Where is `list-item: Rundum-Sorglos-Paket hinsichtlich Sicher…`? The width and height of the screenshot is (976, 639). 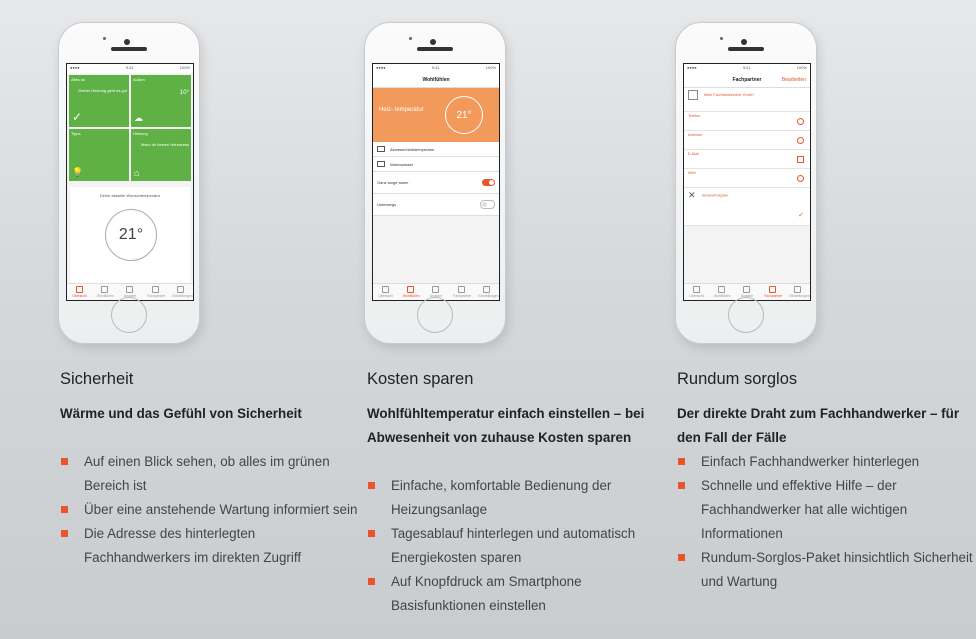
list-item: Rundum-Sorglos-Paket hinsichtlich Sicher… is located at coordinates (826, 570).